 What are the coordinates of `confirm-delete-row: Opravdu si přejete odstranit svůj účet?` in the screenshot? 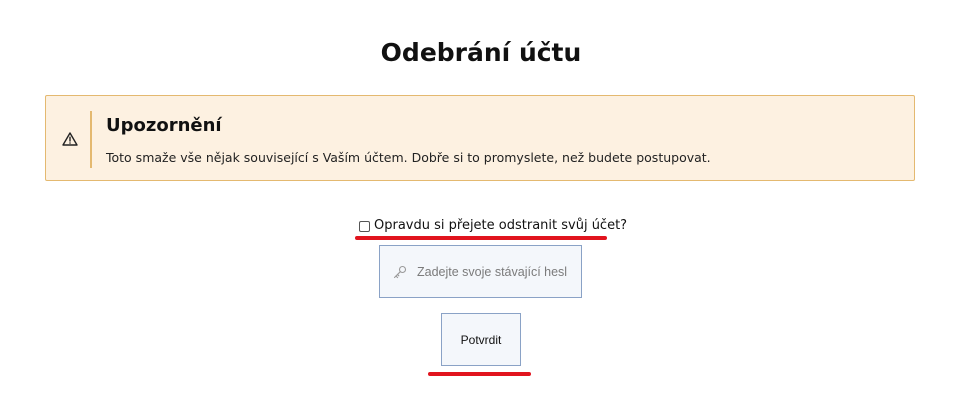 It's located at (492, 226).